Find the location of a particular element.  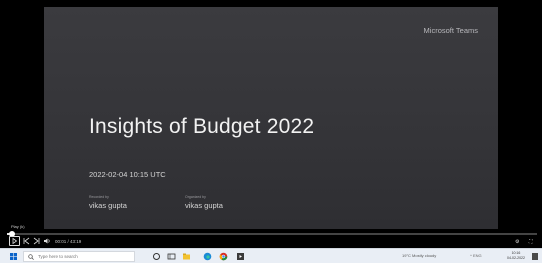

settings-button: ⚙ is located at coordinates (517, 242).